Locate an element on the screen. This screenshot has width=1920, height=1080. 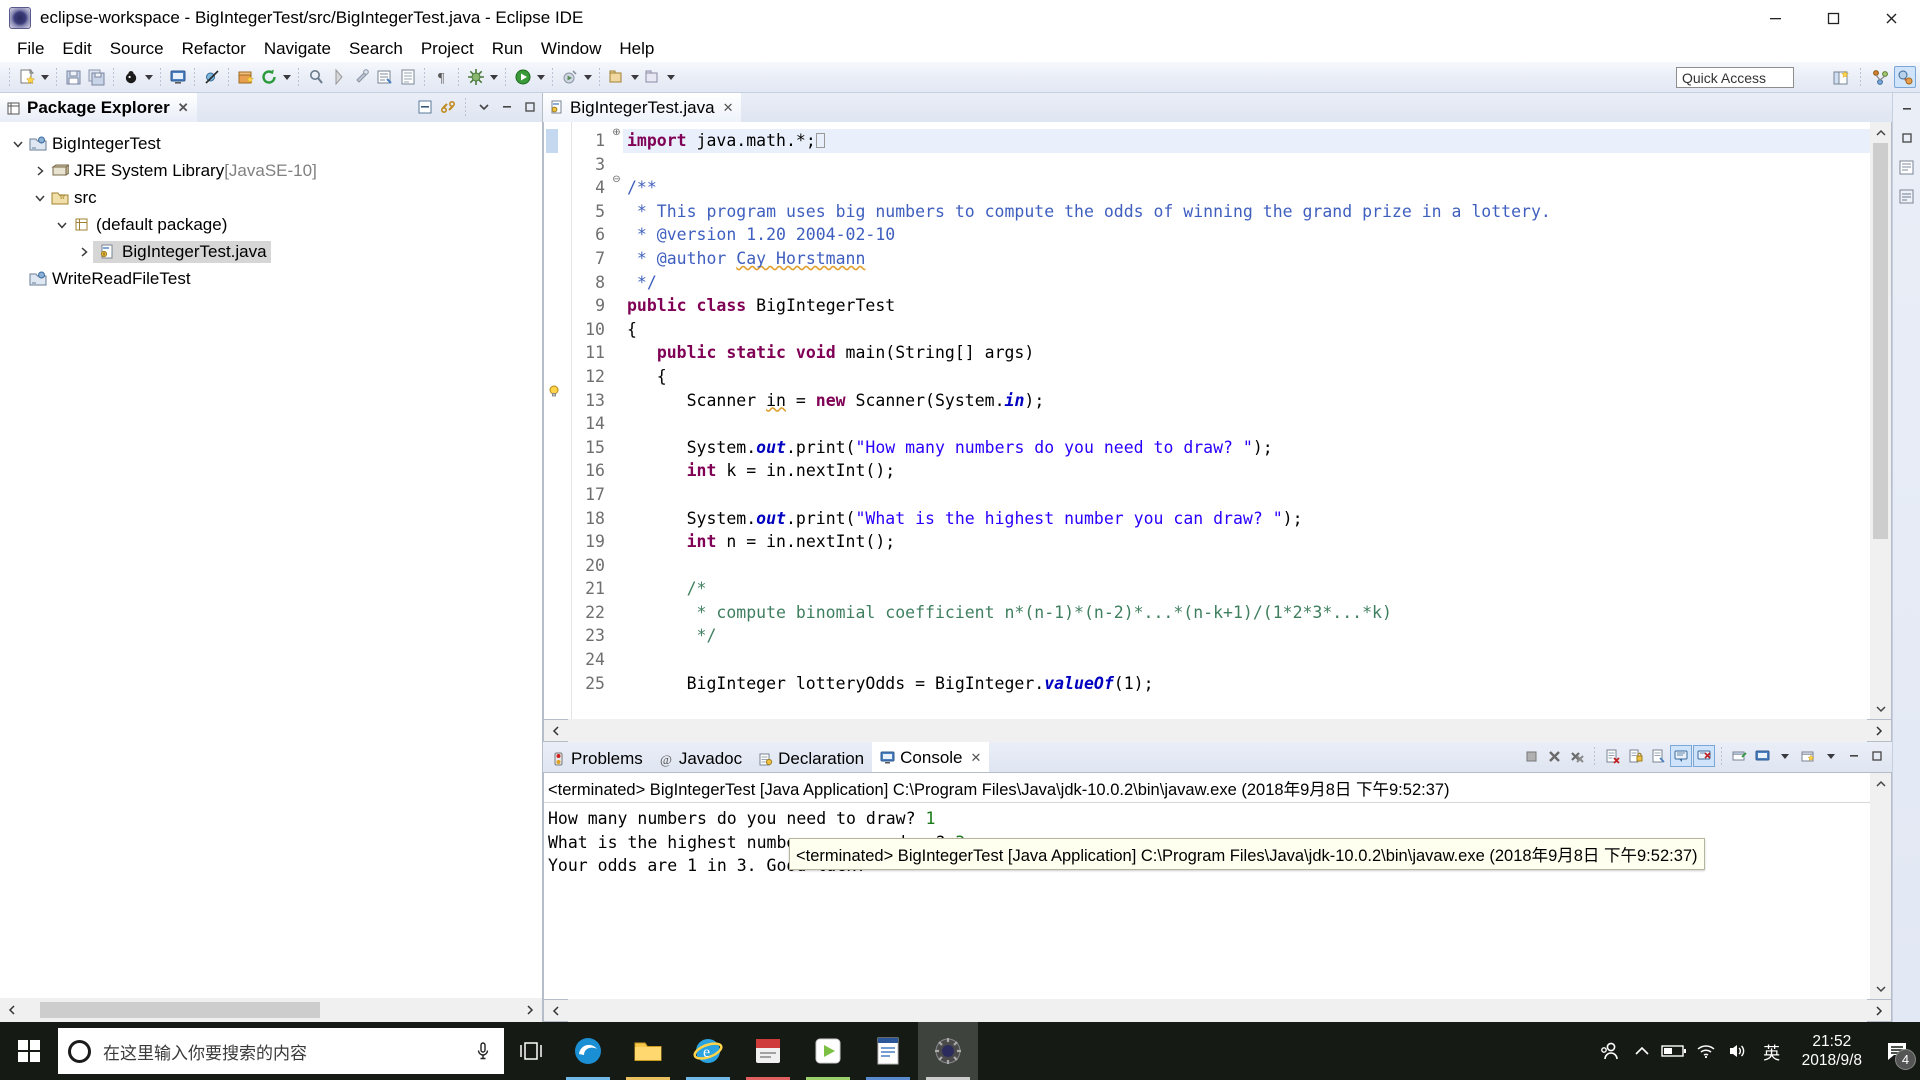
tab-javadoc: @ Javadoc is located at coordinates (700, 759).